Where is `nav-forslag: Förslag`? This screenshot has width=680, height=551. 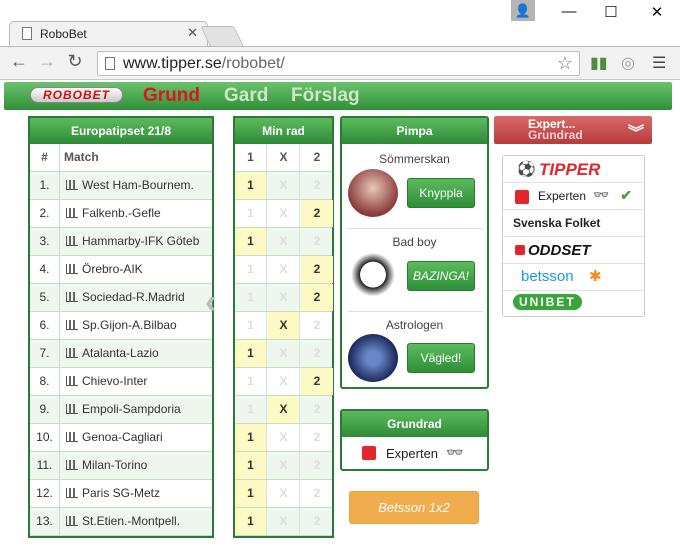
nav-forslag: Förslag is located at coordinates (325, 96).